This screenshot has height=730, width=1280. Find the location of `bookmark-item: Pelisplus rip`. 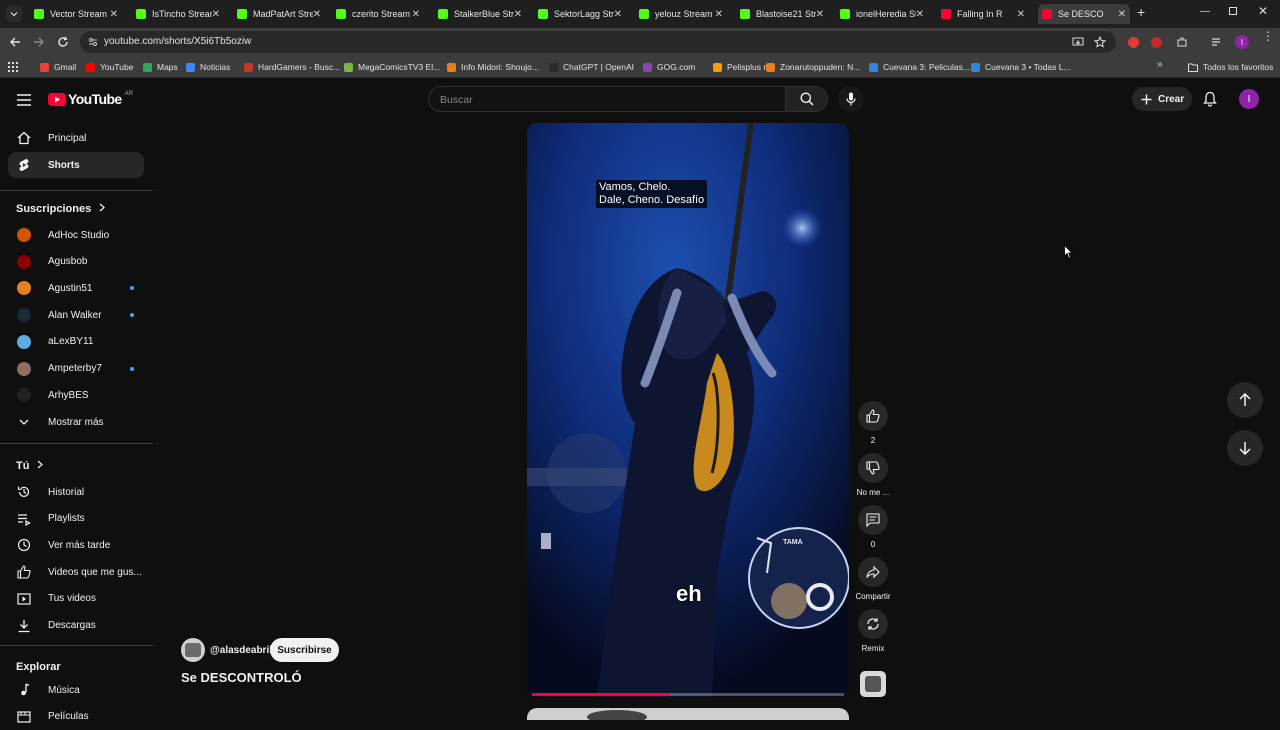

bookmark-item: Pelisplus rip is located at coordinates (743, 67).